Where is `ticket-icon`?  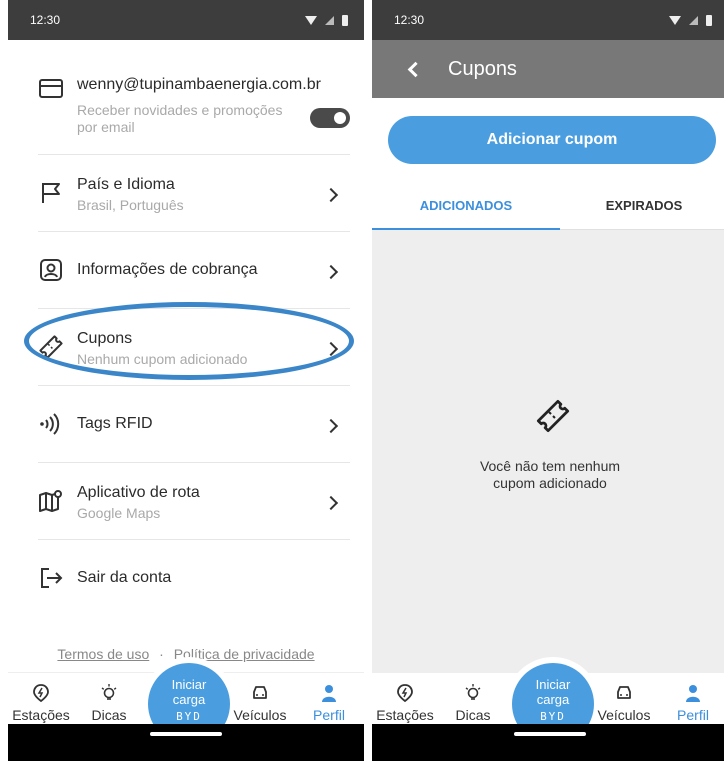
ticket-icon is located at coordinates (553, 416).